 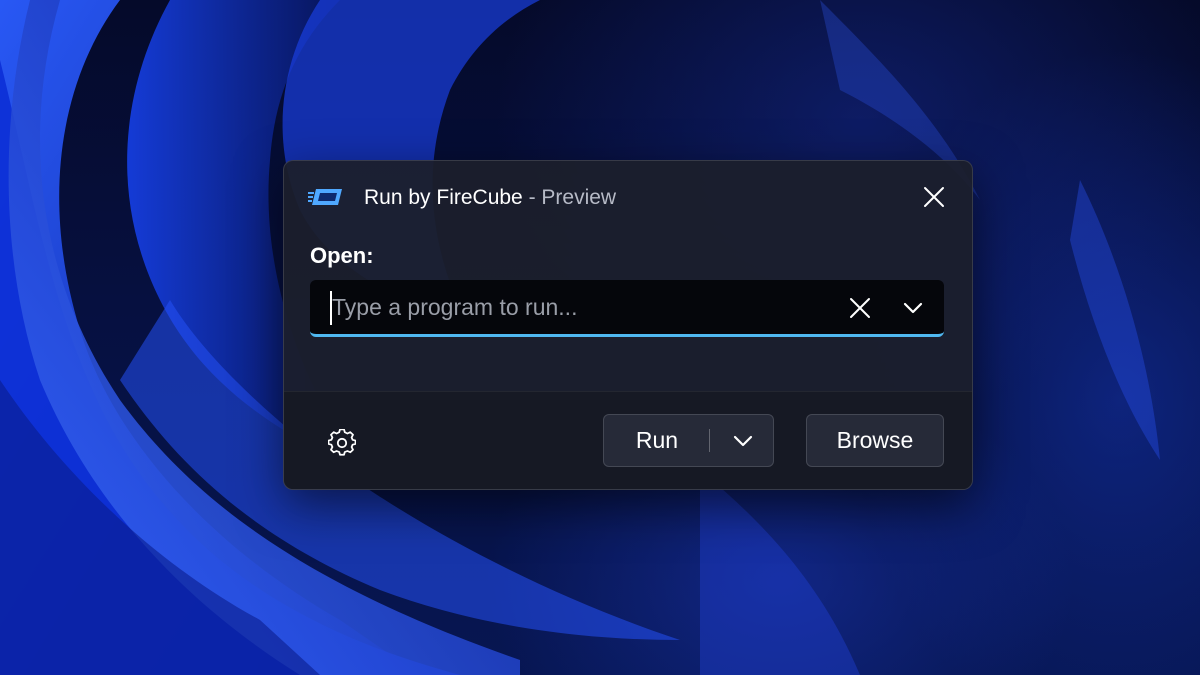 I want to click on window-title: Run by FireCube - Preview, so click(x=490, y=198).